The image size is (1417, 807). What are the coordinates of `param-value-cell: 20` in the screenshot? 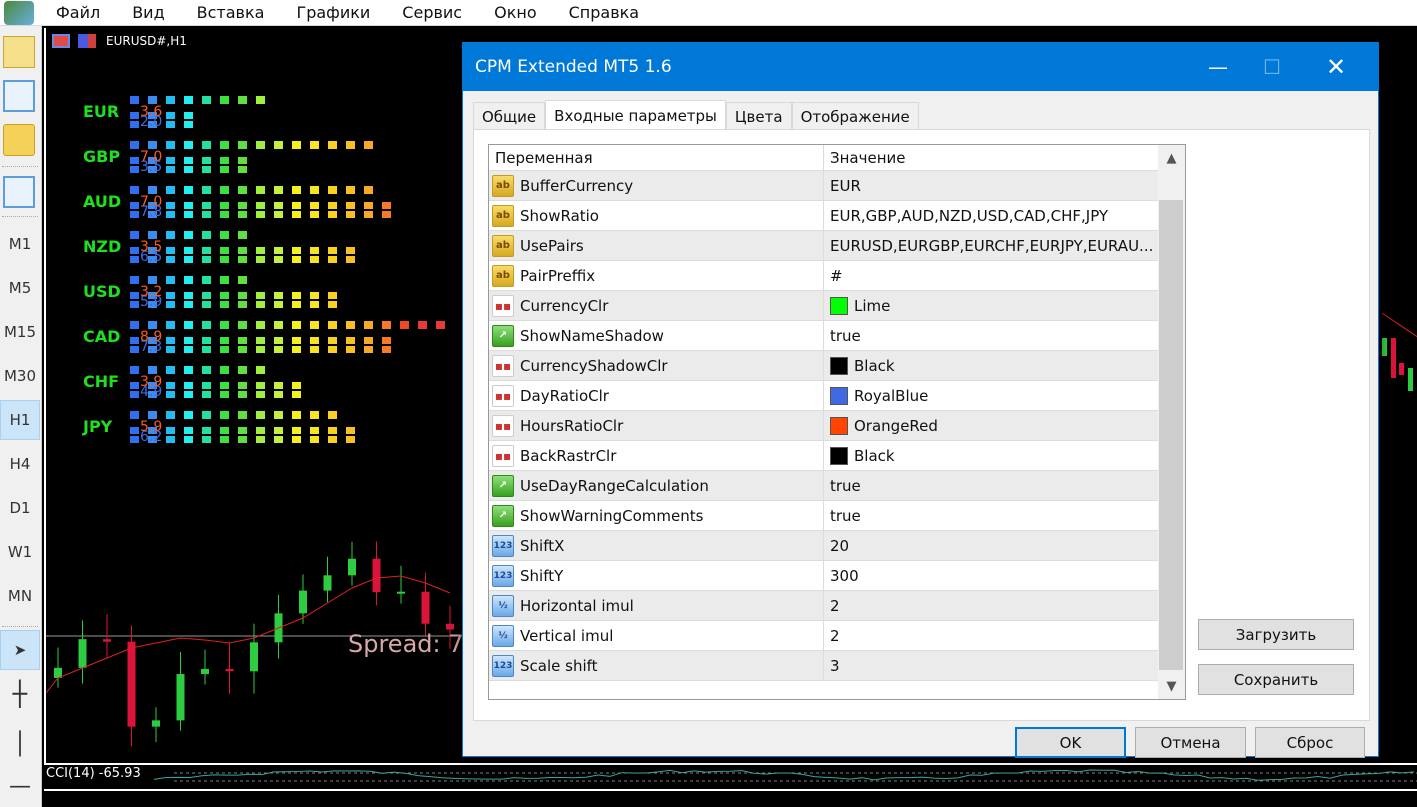 It's located at (991, 545).